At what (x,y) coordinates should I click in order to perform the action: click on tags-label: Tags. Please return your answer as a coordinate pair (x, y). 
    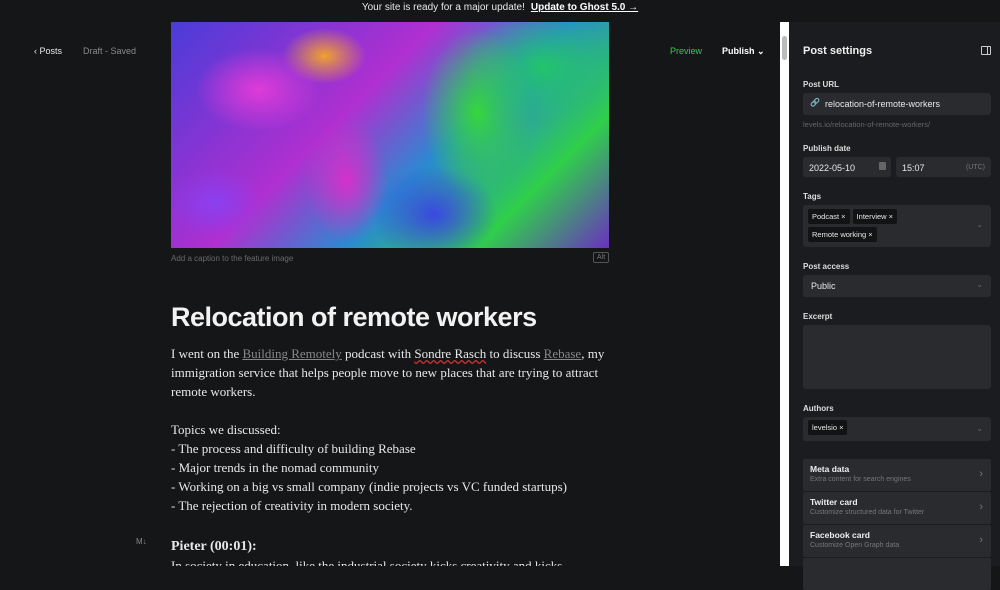
    Looking at the image, I should click on (812, 196).